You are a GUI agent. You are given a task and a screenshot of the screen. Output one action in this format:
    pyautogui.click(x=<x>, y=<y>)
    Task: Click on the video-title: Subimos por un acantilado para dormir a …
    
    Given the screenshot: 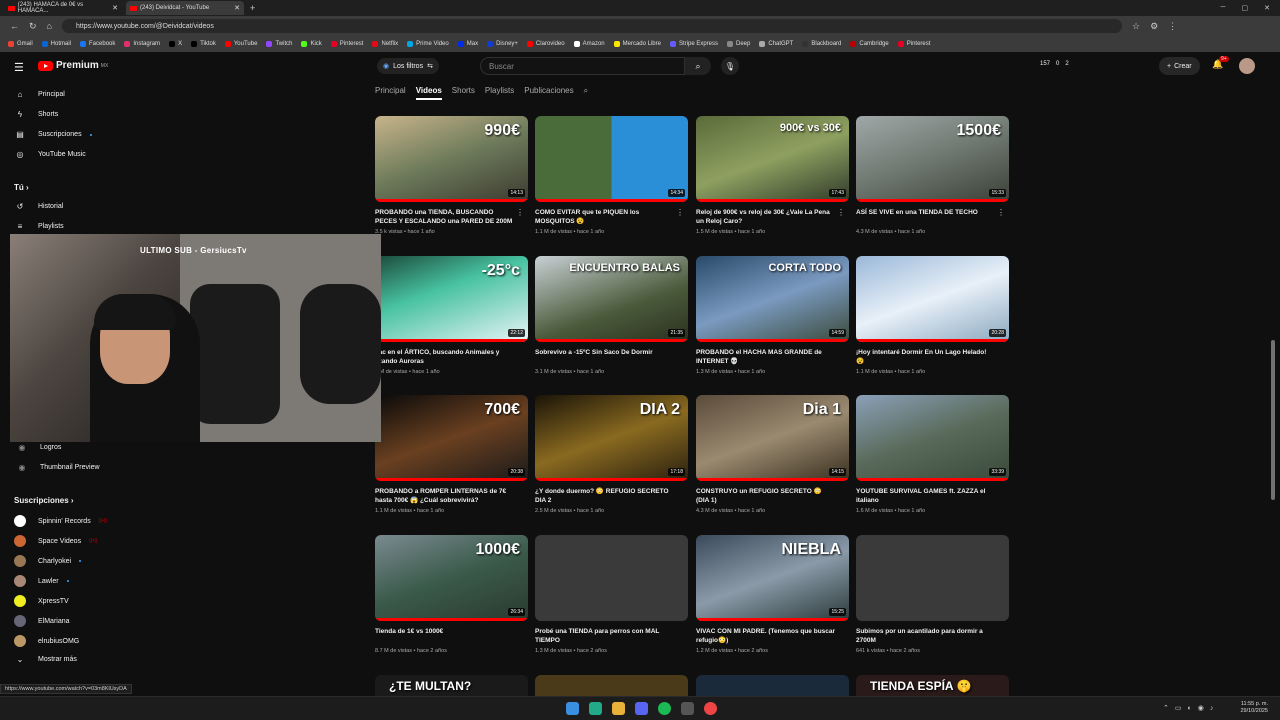 What is the action you would take?
    pyautogui.click(x=926, y=636)
    